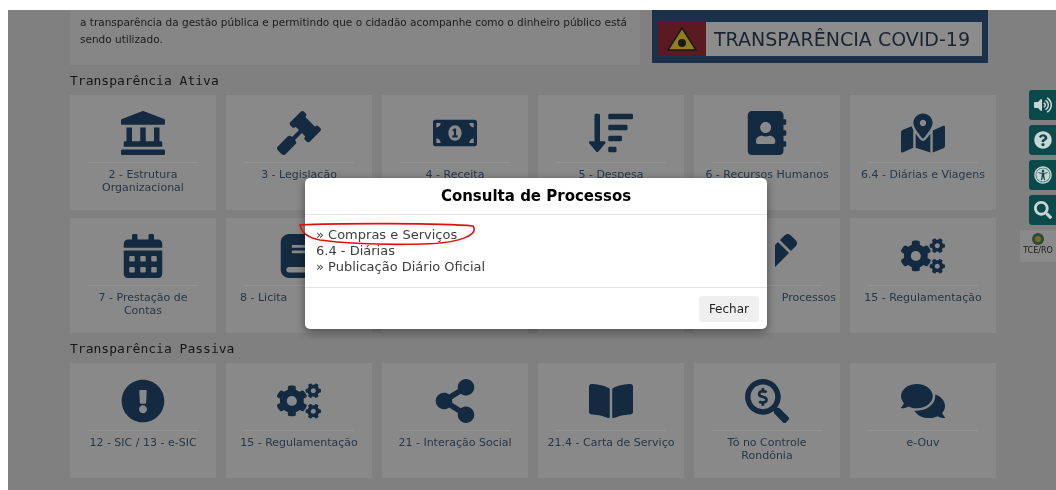 This screenshot has height=490, width=1056. I want to click on tile-label: 7 - Prestação de Contas, so click(143, 304).